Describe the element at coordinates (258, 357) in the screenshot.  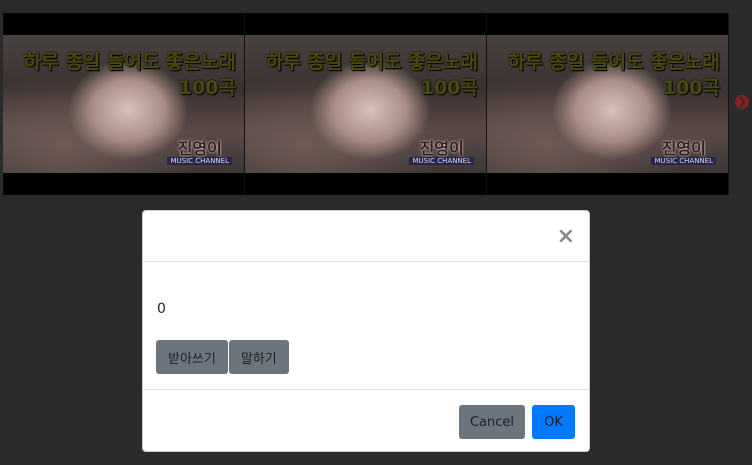
I see `speak-button: 말하기` at that location.